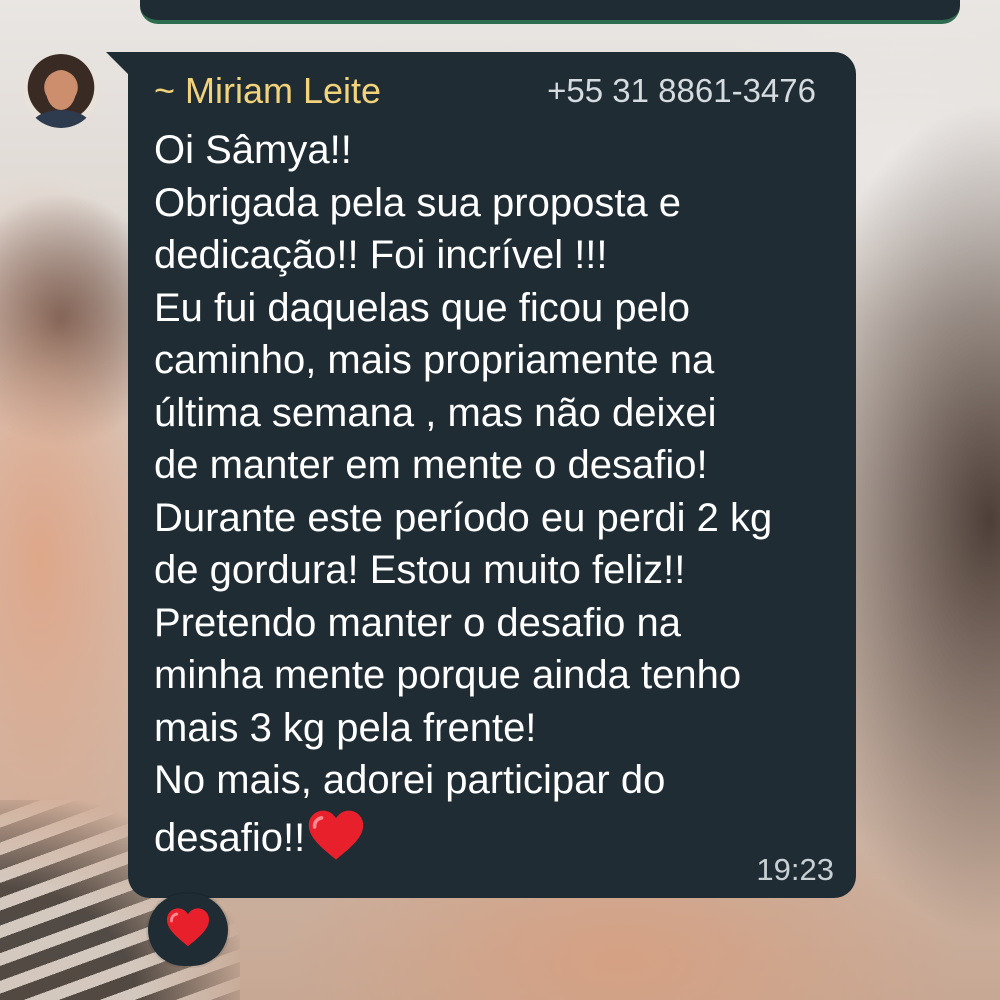 This screenshot has width=1000, height=1000. I want to click on message-line: Oi Sâmya!!, so click(253, 150).